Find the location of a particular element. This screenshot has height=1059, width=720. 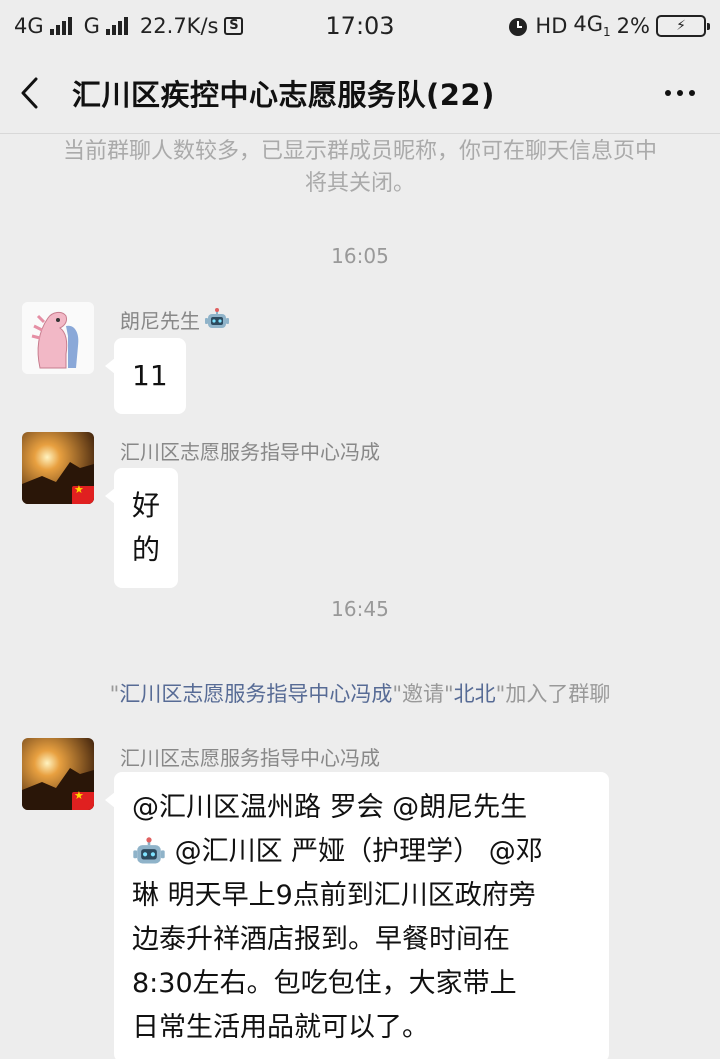

message-bubble: 好的 is located at coordinates (141, 528).